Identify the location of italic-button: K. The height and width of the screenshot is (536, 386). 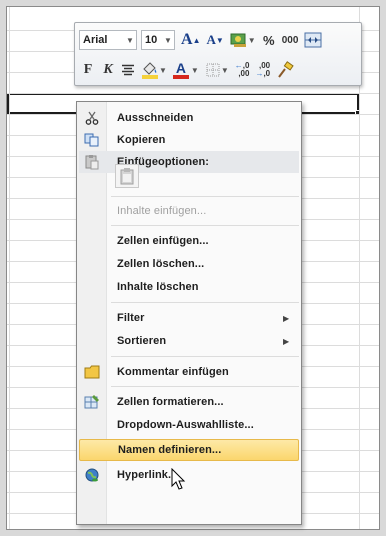
(108, 70).